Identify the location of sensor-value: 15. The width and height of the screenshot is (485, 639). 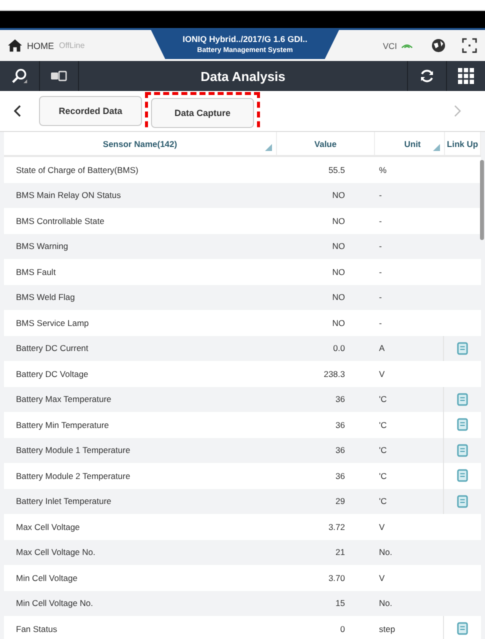
(340, 603).